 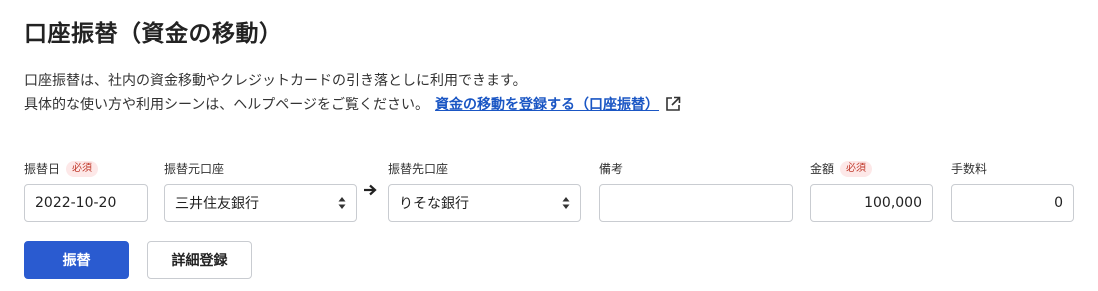 What do you see at coordinates (153, 34) in the screenshot?
I see `page-title: 口座振替（資金の移動）` at bounding box center [153, 34].